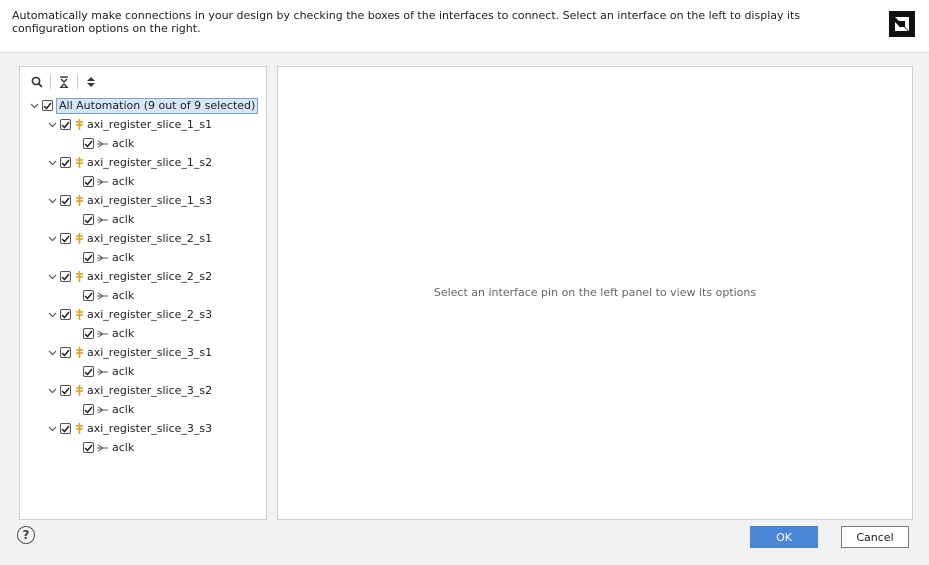  I want to click on tree-interface-row: axi_register_slice_1_s3, so click(143, 200).